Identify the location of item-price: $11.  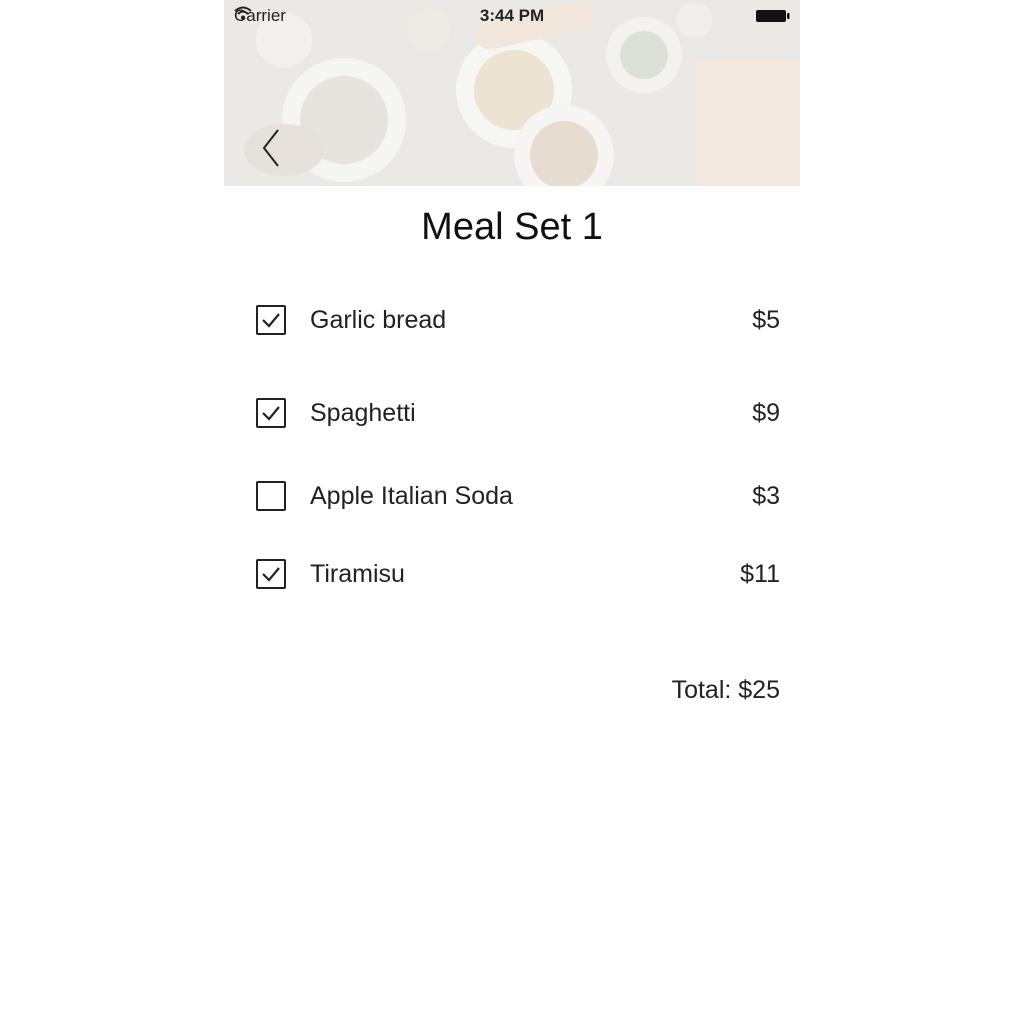
(760, 574).